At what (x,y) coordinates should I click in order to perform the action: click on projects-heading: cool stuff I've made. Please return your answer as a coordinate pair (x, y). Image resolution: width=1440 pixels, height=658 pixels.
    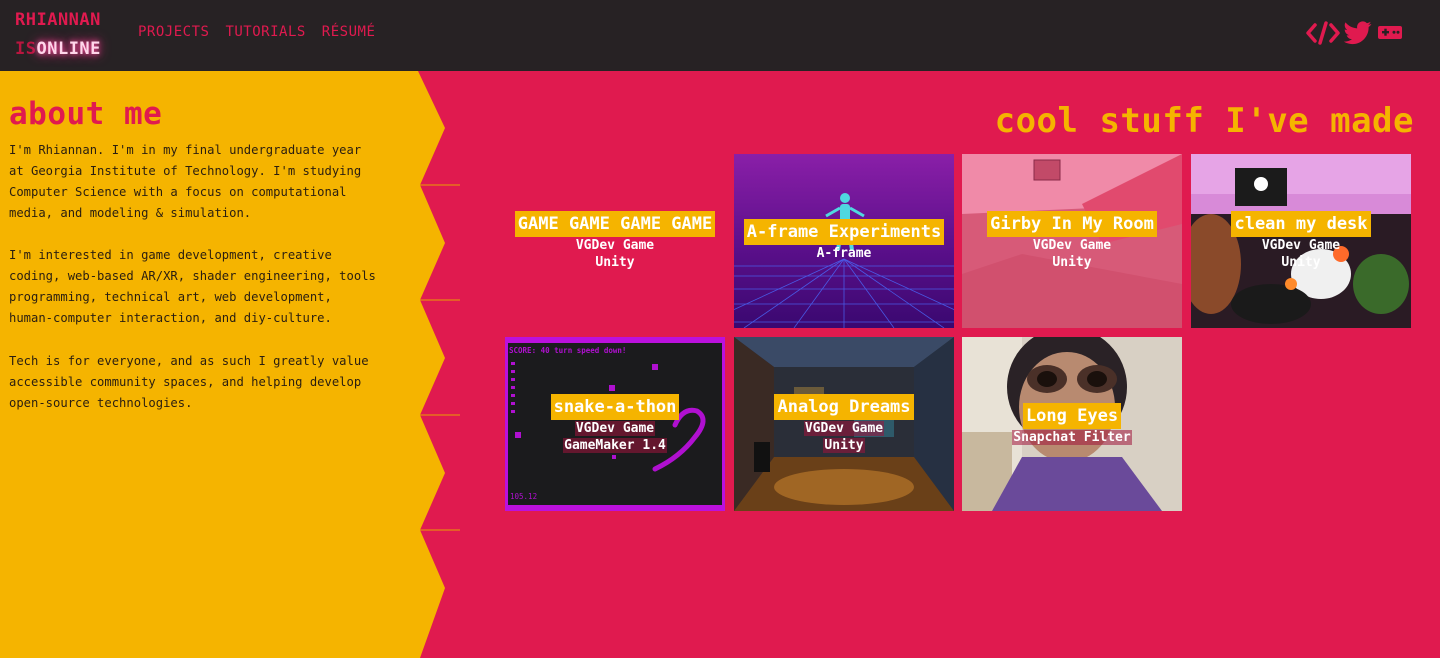
    Looking at the image, I should click on (1204, 121).